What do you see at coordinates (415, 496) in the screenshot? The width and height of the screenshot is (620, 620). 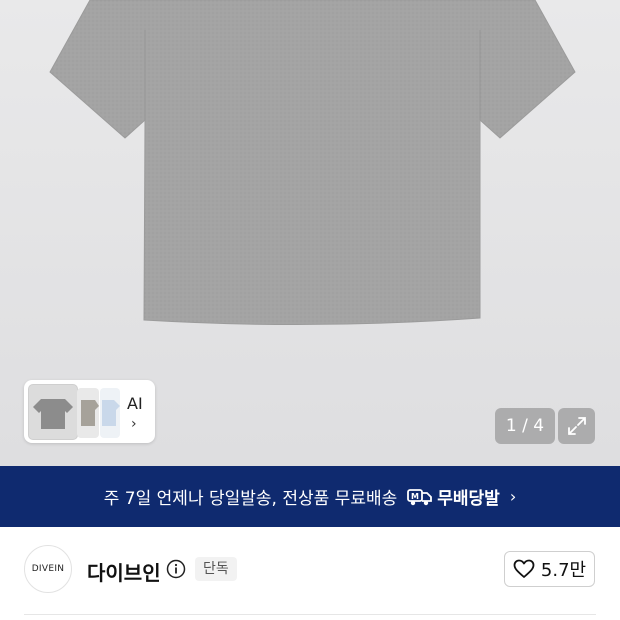 I see `svg-text: M` at bounding box center [415, 496].